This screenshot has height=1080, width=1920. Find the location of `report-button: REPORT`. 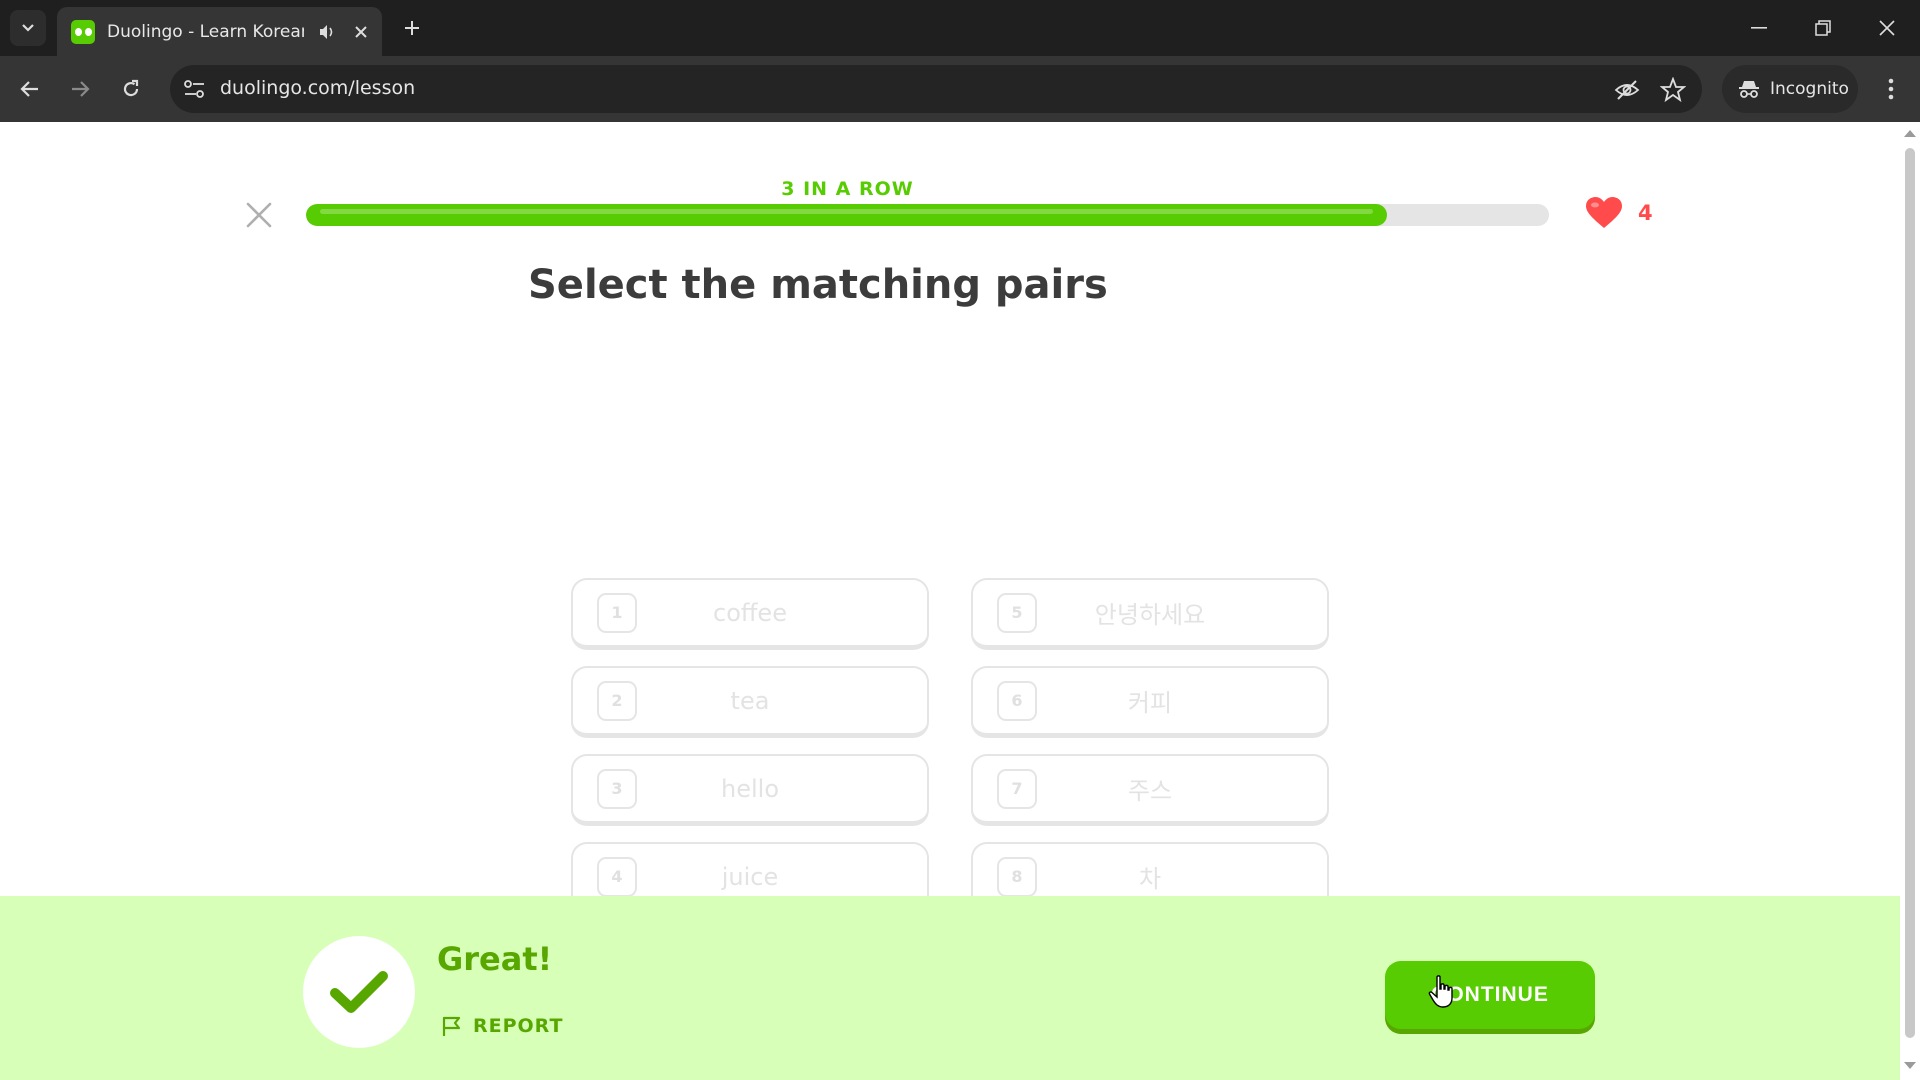

report-button: REPORT is located at coordinates (501, 1026).